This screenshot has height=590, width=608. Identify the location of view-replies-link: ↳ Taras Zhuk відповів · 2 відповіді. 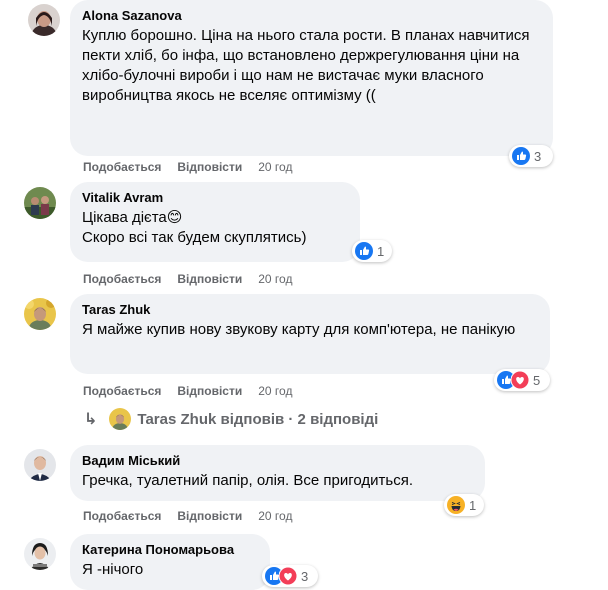
(231, 419).